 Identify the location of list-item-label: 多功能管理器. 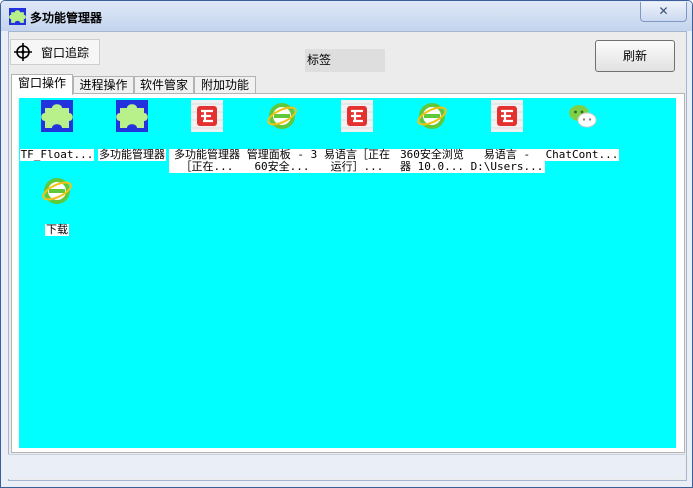
(132, 154).